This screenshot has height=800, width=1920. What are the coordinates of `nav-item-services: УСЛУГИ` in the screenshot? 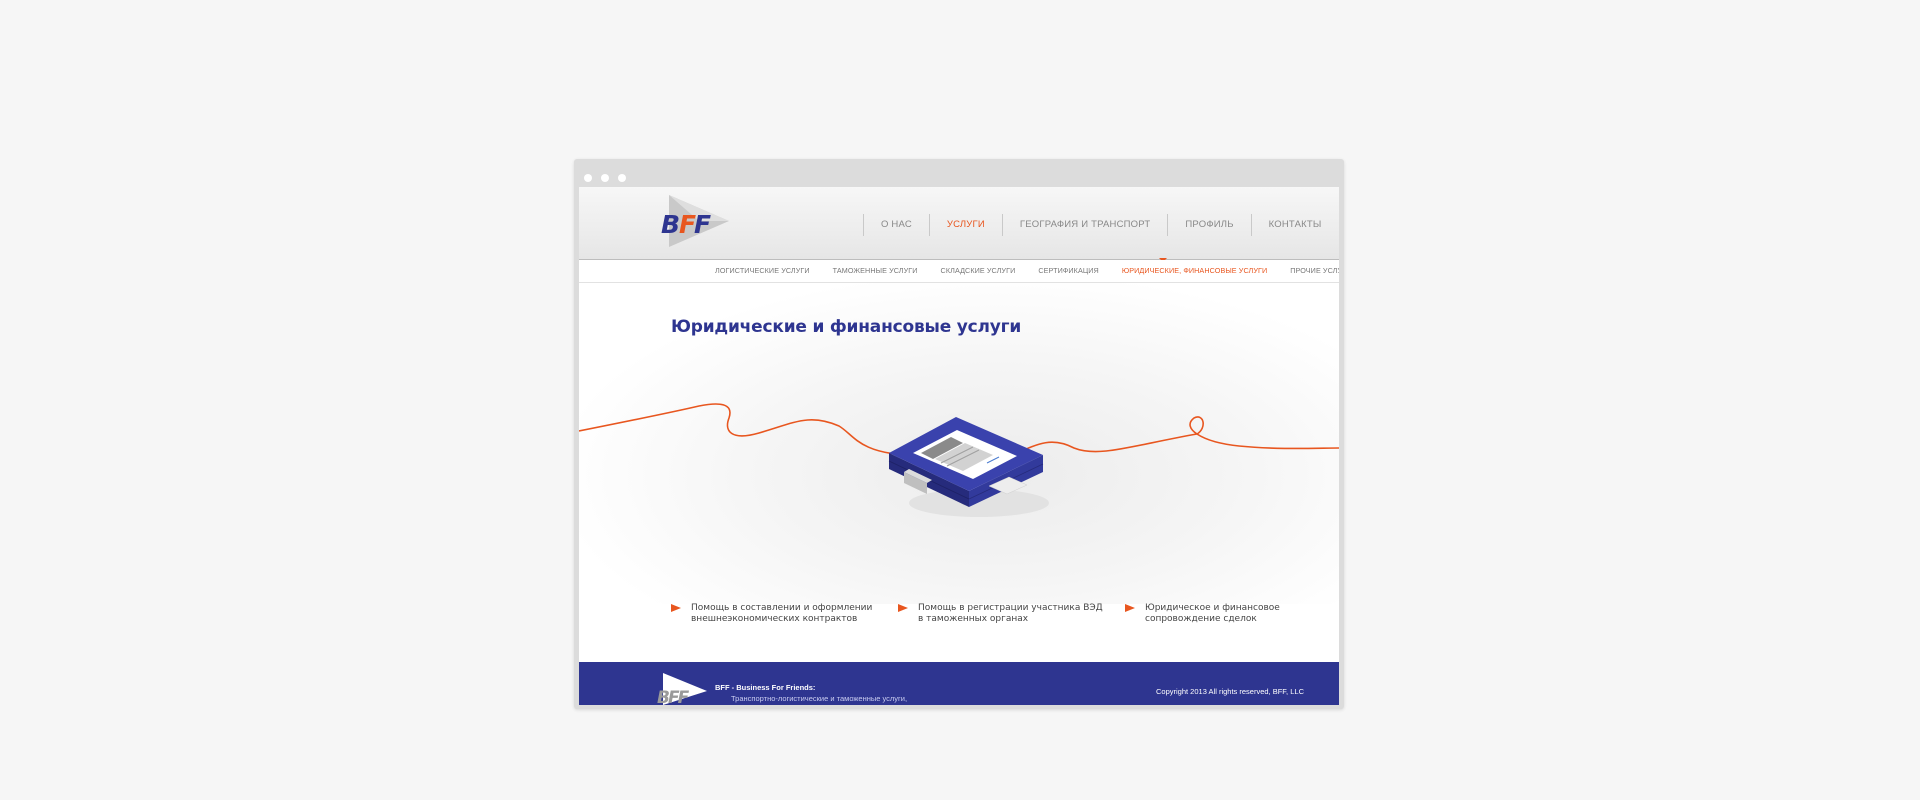 It's located at (965, 225).